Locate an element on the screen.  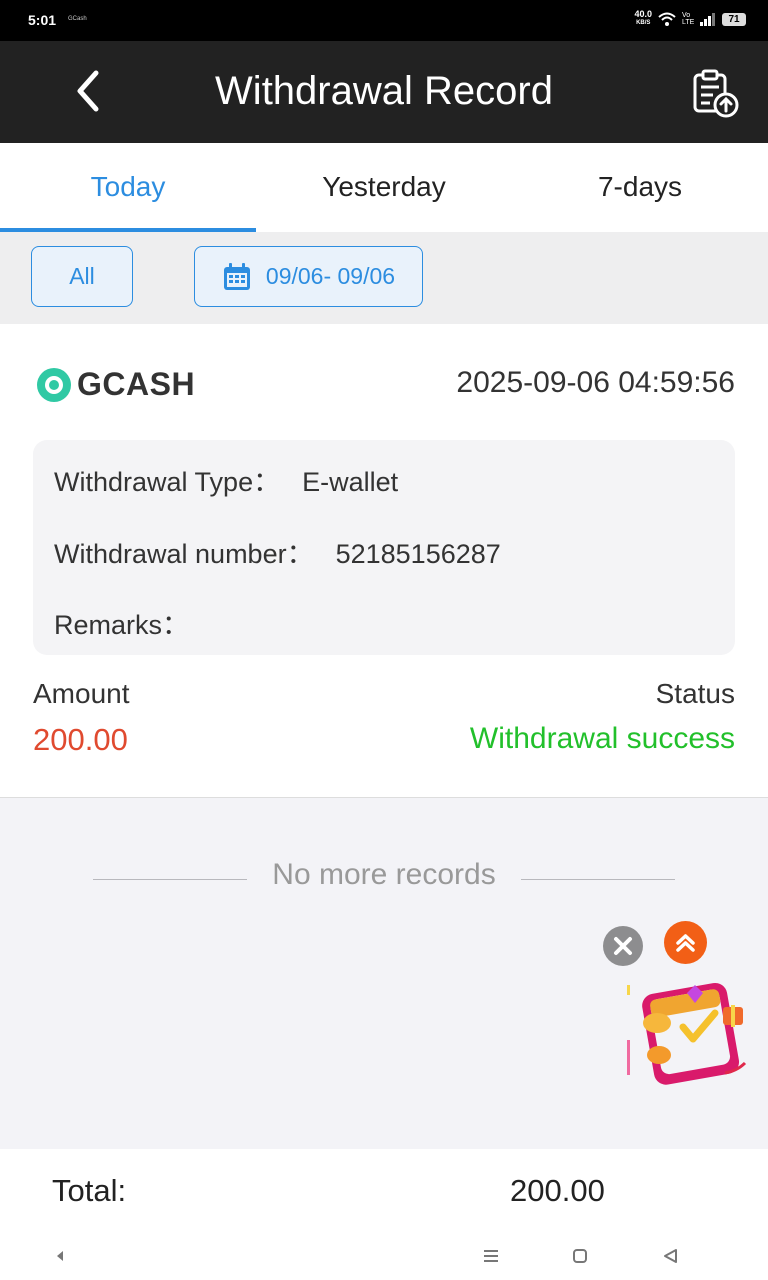
app-header: Withdrawal Record is located at coordinates (384, 92).